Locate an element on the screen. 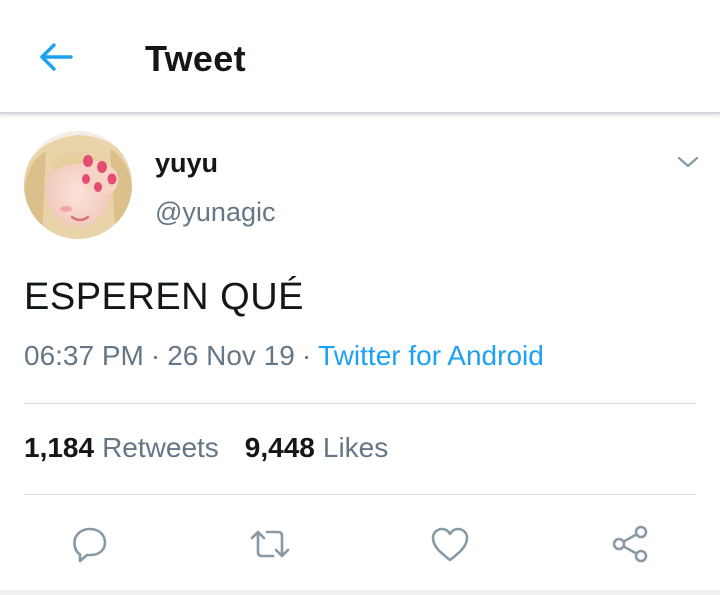 The width and height of the screenshot is (720, 595). likes-stat: 9,448 Likes is located at coordinates (316, 447).